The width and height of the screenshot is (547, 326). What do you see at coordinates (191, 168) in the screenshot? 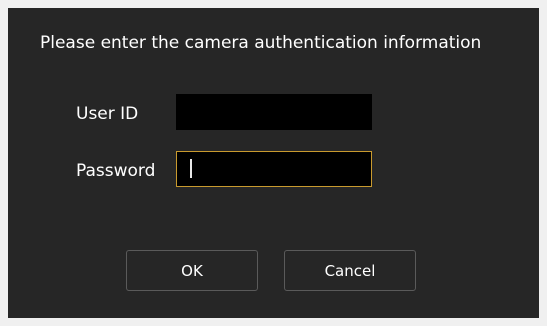
I see `text-cursor` at bounding box center [191, 168].